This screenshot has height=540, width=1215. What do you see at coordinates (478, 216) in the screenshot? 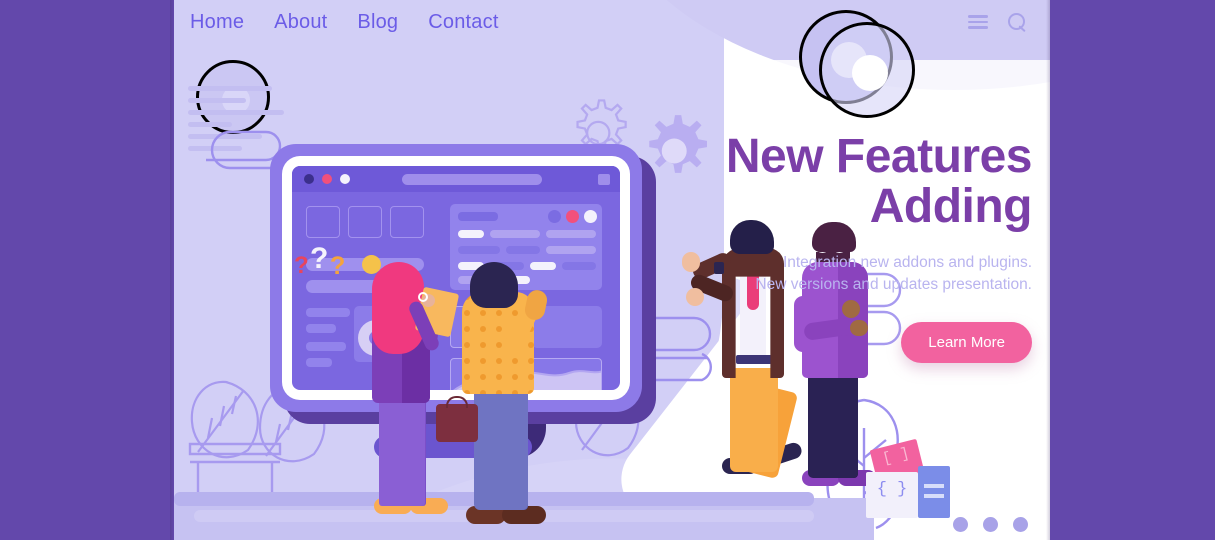
I see `panel-title` at bounding box center [478, 216].